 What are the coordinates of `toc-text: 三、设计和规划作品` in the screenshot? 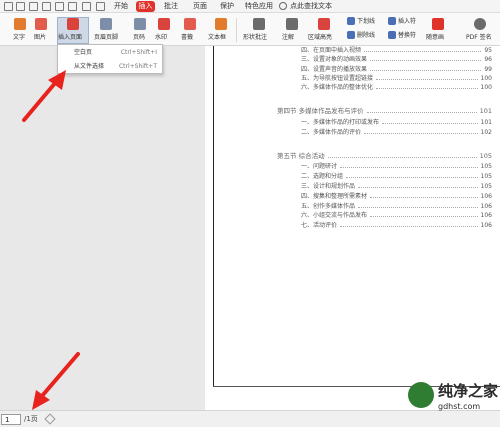 It's located at (328, 186).